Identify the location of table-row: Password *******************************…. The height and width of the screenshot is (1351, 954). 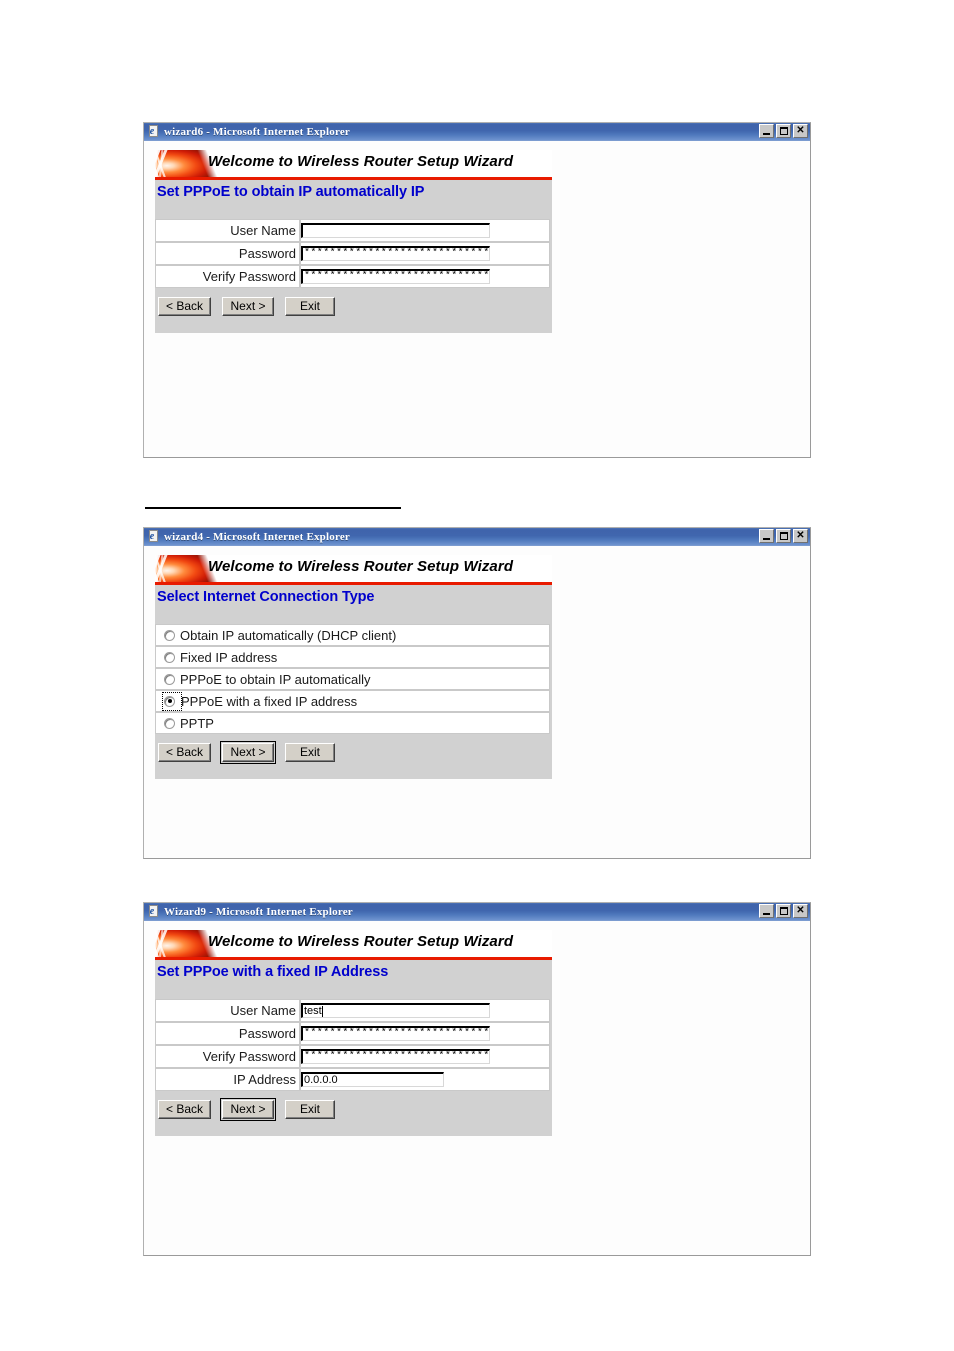
(352, 253).